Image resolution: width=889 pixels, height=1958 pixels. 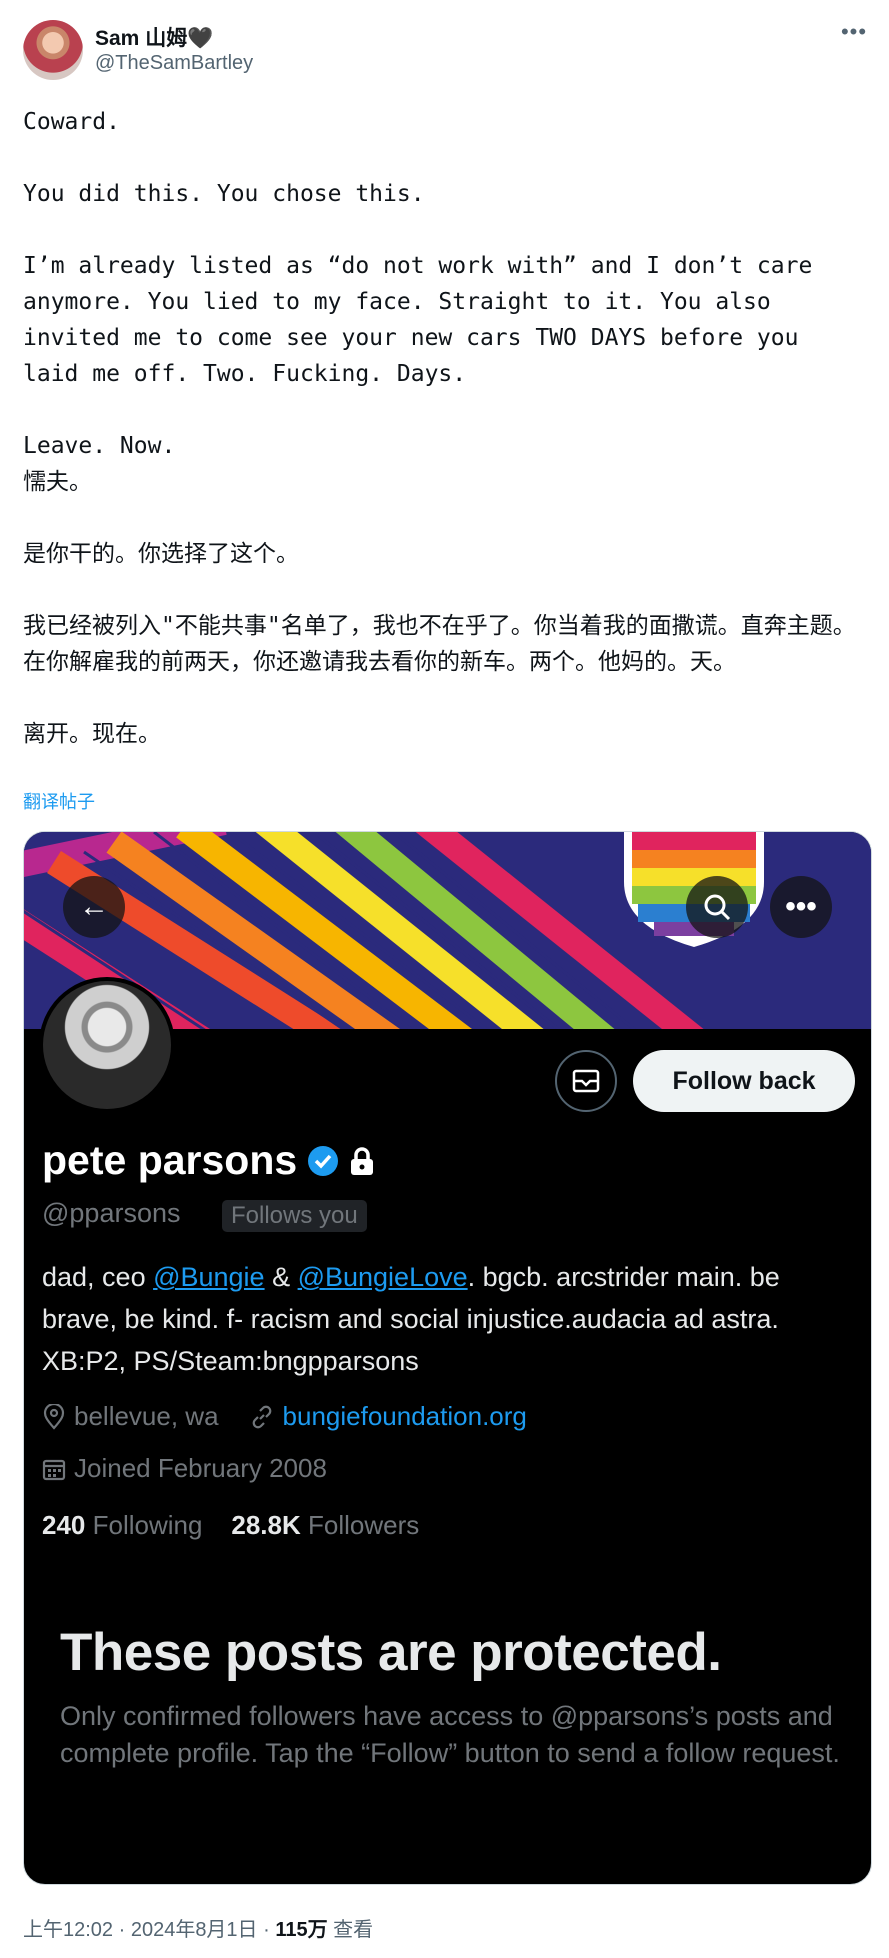 I want to click on profile-name-text: pete parsons, so click(x=170, y=1160).